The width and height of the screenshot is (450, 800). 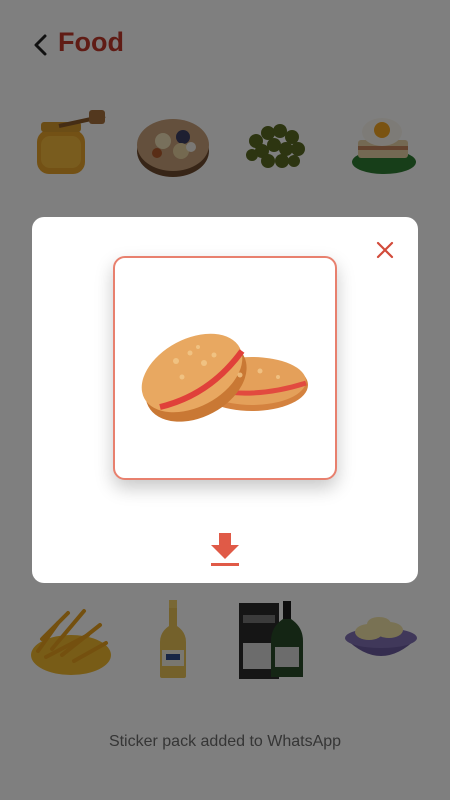 I want to click on close-button, so click(x=385, y=250).